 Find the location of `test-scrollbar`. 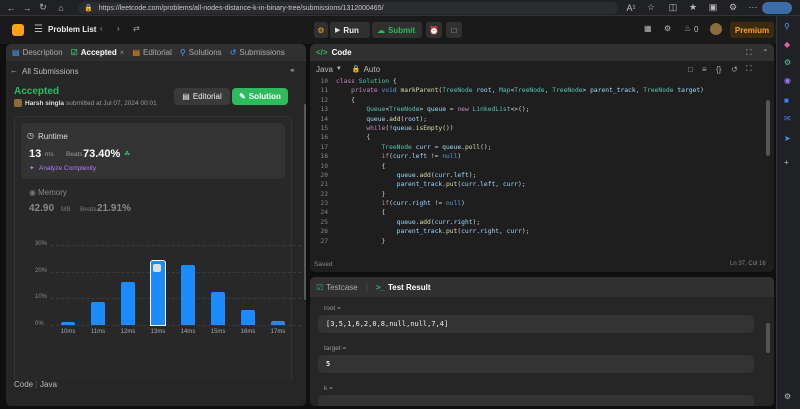

test-scrollbar is located at coordinates (768, 338).